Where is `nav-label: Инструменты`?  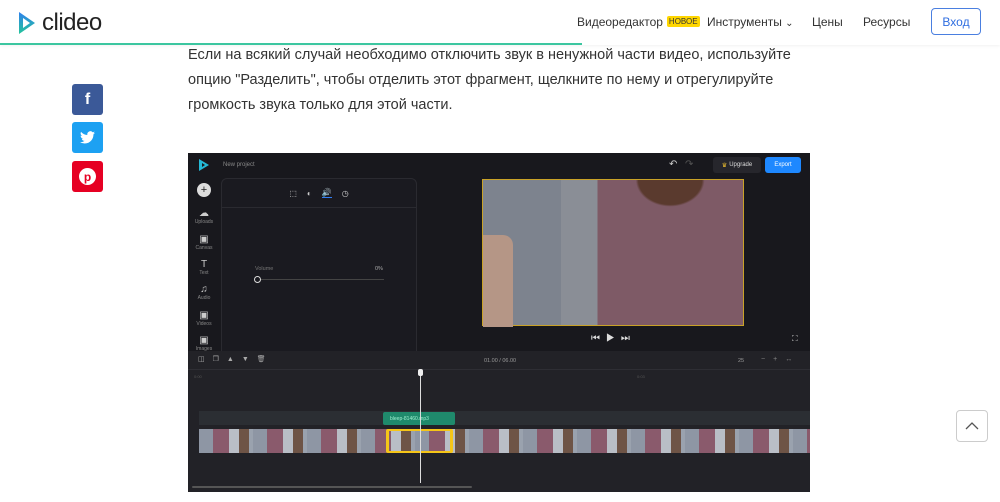
nav-label: Инструменты is located at coordinates (744, 22).